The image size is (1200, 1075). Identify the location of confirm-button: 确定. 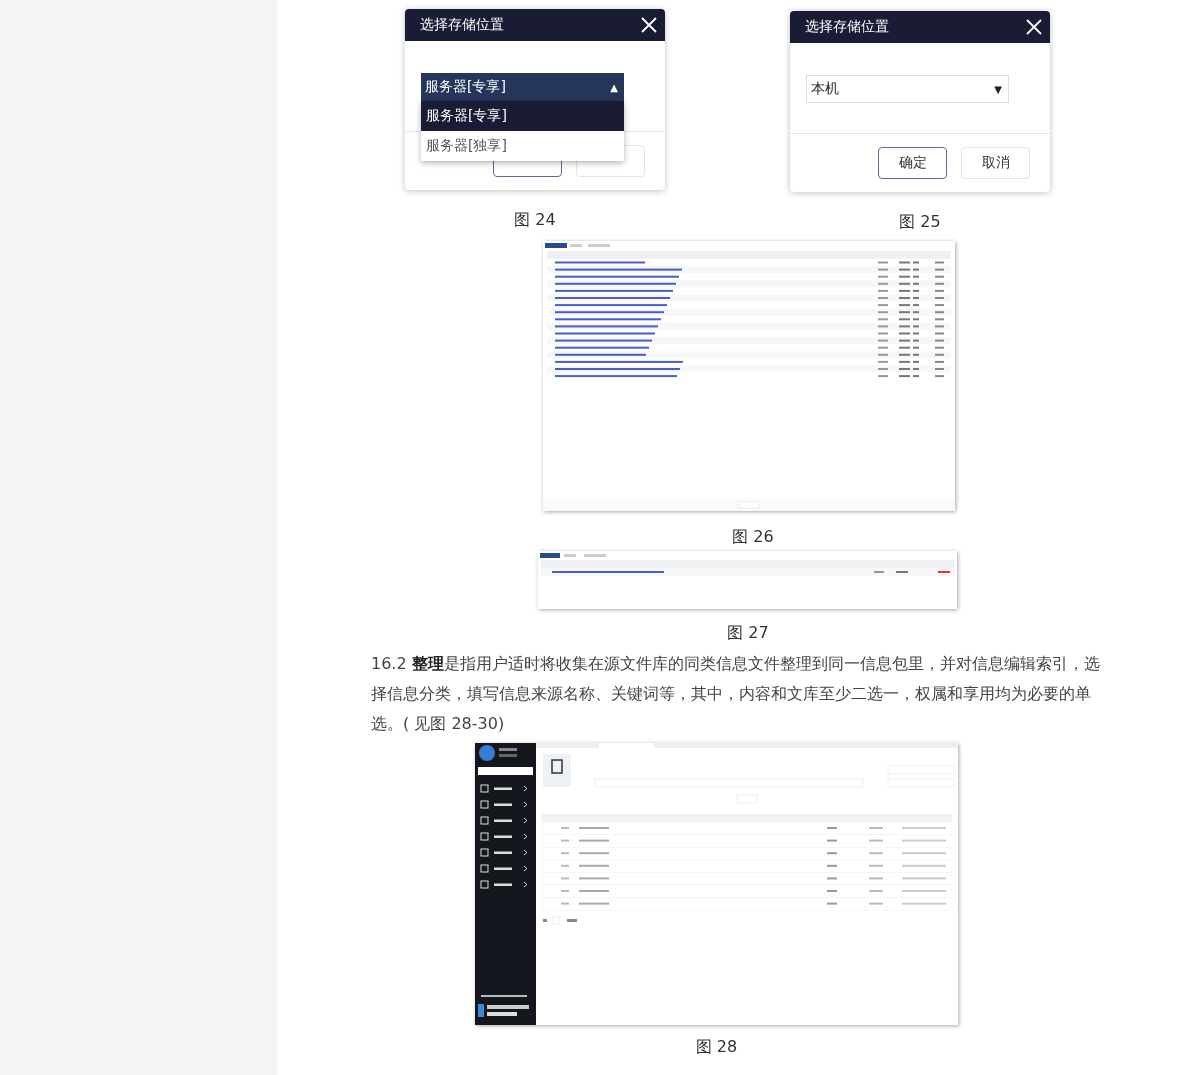
(912, 163).